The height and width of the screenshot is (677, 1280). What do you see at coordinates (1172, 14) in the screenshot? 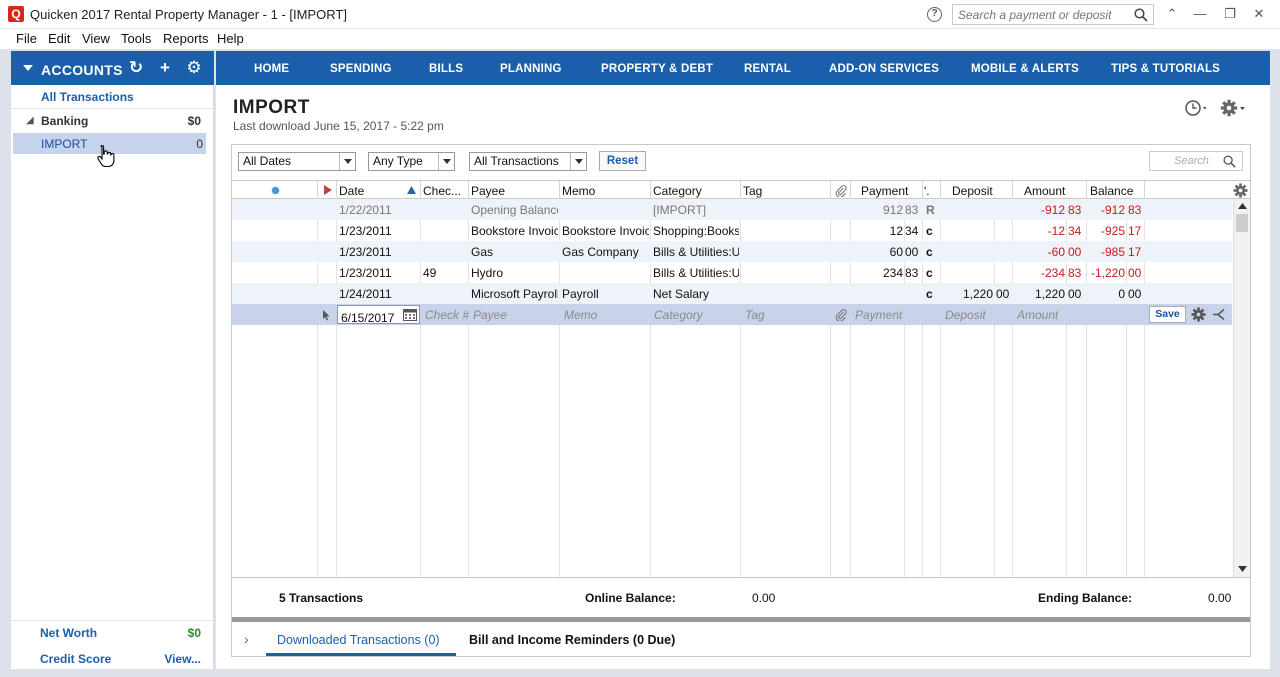
I see `collapse-icon: ⌃` at bounding box center [1172, 14].